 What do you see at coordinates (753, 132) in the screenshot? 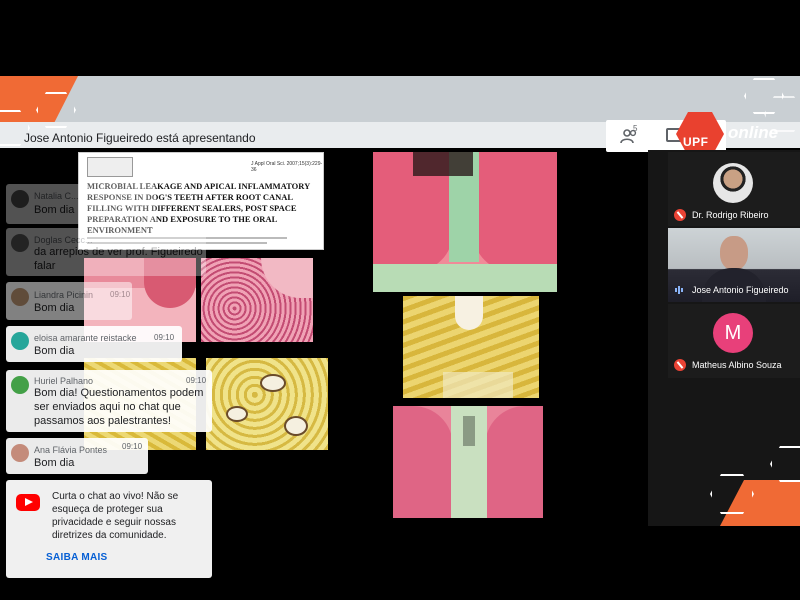
I see `brand-online-label: online` at bounding box center [753, 132].